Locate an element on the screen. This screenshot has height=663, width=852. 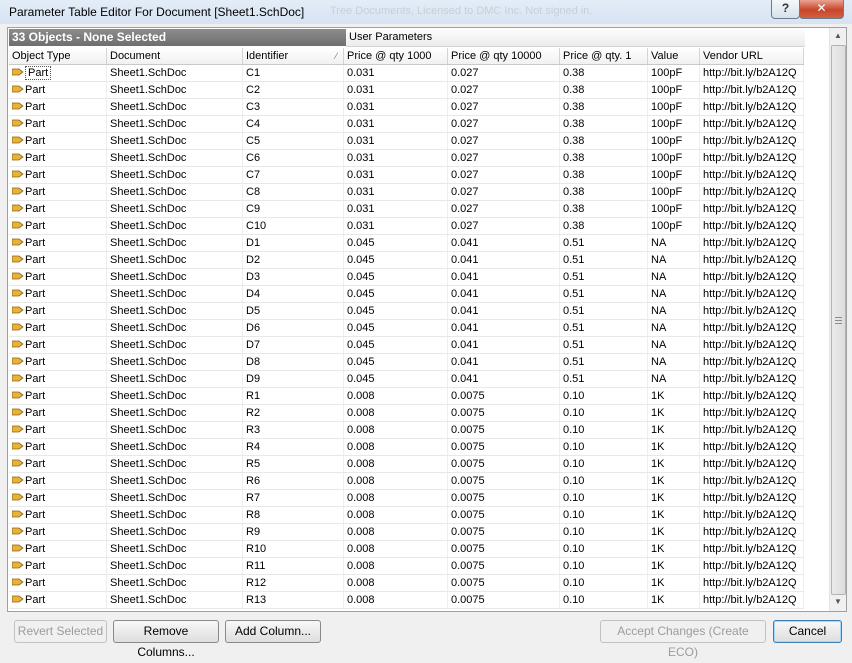
cell-p1000: 0.031 is located at coordinates (396, 226).